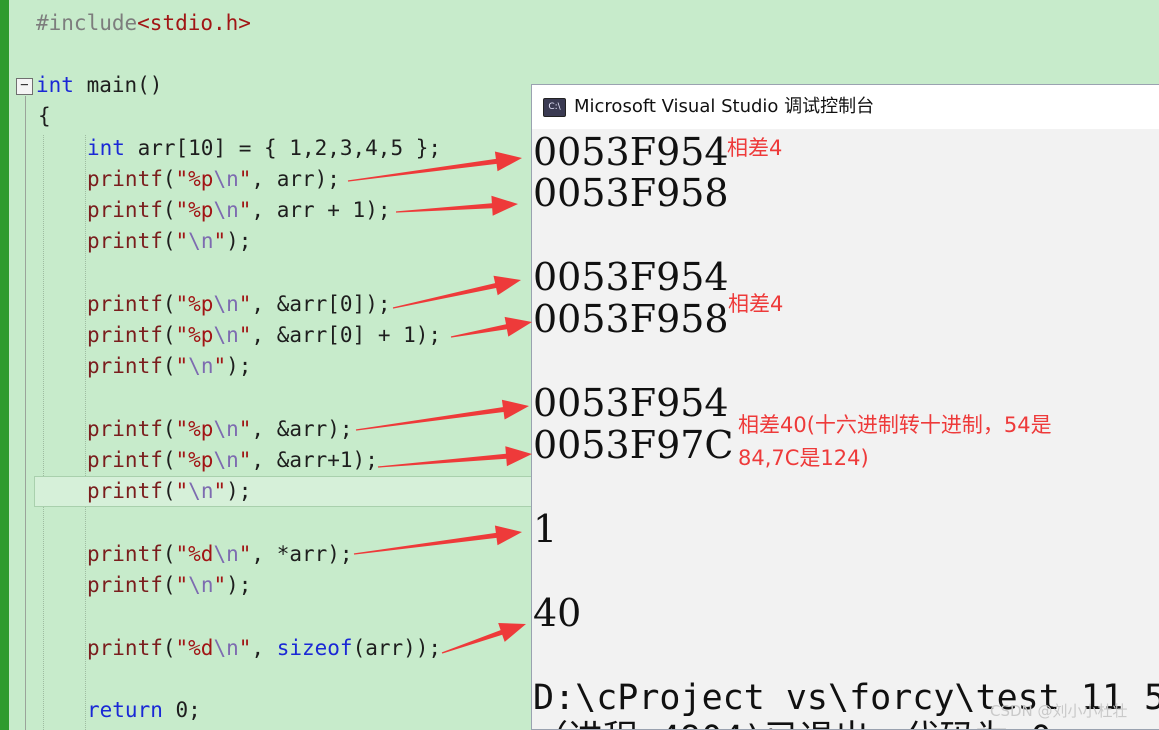 Image resolution: width=1159 pixels, height=730 pixels. Describe the element at coordinates (1059, 711) in the screenshot. I see `watermark: CSDN @刘小小杜壮` at that location.